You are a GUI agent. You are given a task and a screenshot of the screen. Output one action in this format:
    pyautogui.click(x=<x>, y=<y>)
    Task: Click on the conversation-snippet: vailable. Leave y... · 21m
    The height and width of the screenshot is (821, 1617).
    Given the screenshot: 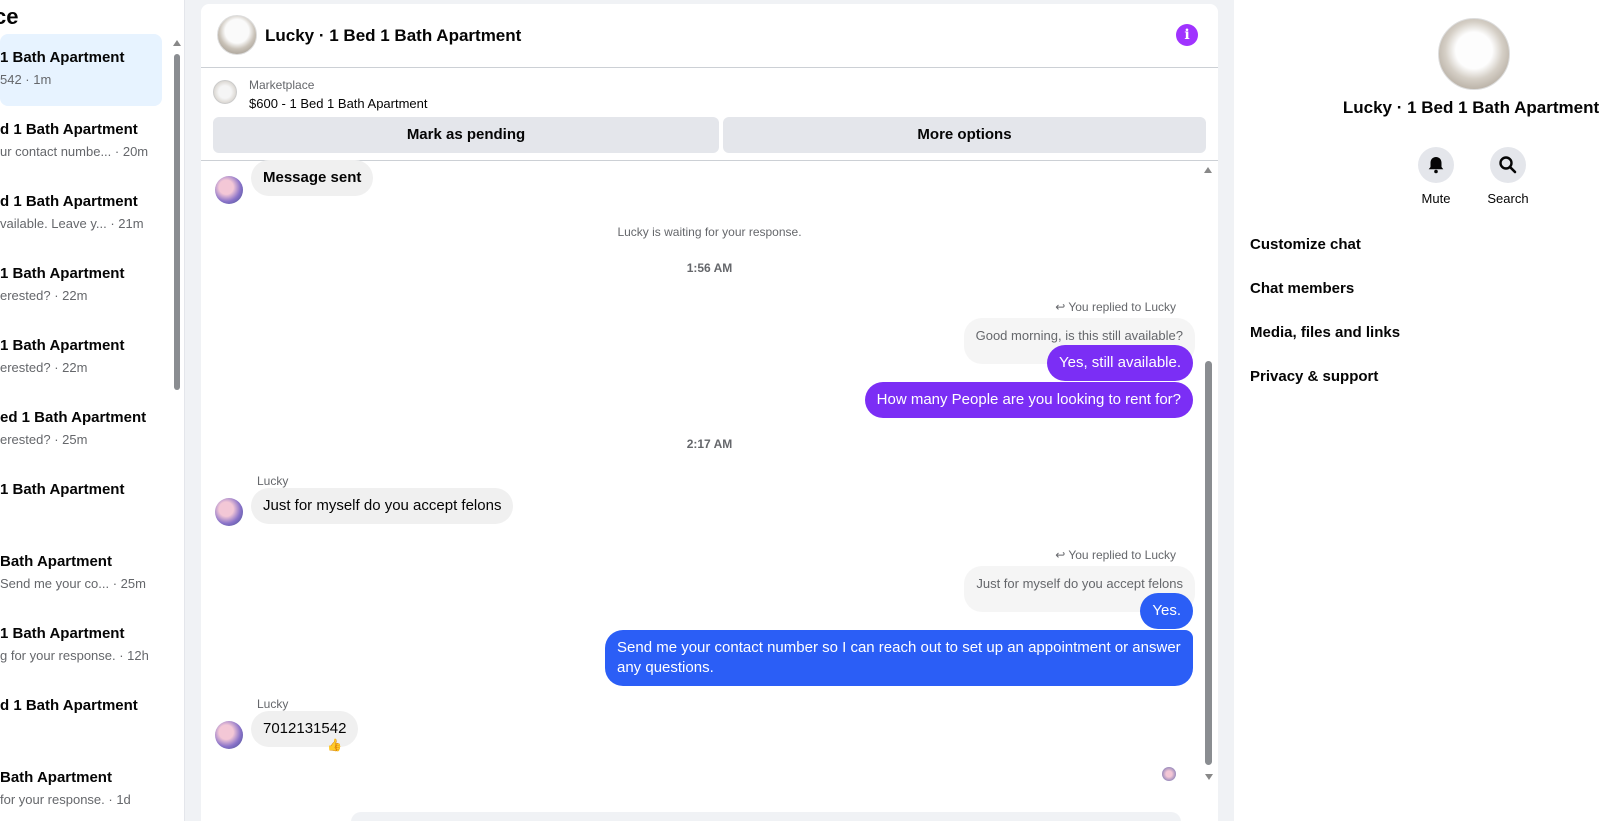 What is the action you would take?
    pyautogui.click(x=72, y=223)
    